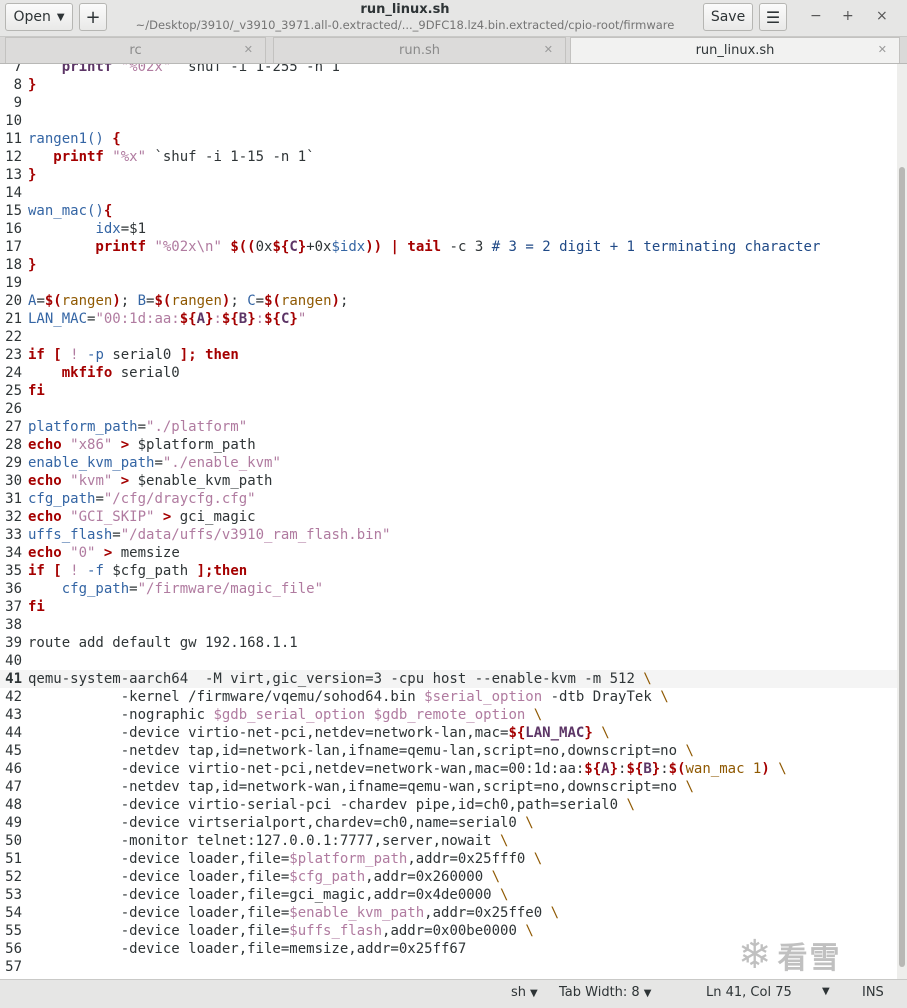 The width and height of the screenshot is (907, 1008). Describe the element at coordinates (448, 319) in the screenshot. I see `code-line: 21 LAN_MAC="00:1d:aa:${A}:${B}:${C}"` at that location.